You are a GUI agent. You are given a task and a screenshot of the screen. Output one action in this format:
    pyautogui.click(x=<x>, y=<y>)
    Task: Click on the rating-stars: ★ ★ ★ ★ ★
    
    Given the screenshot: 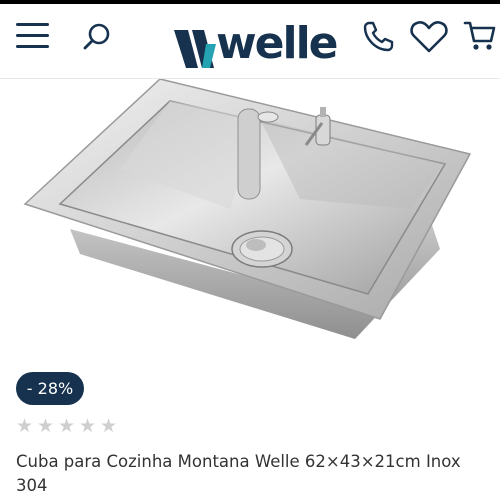 What is the action you would take?
    pyautogui.click(x=66, y=427)
    